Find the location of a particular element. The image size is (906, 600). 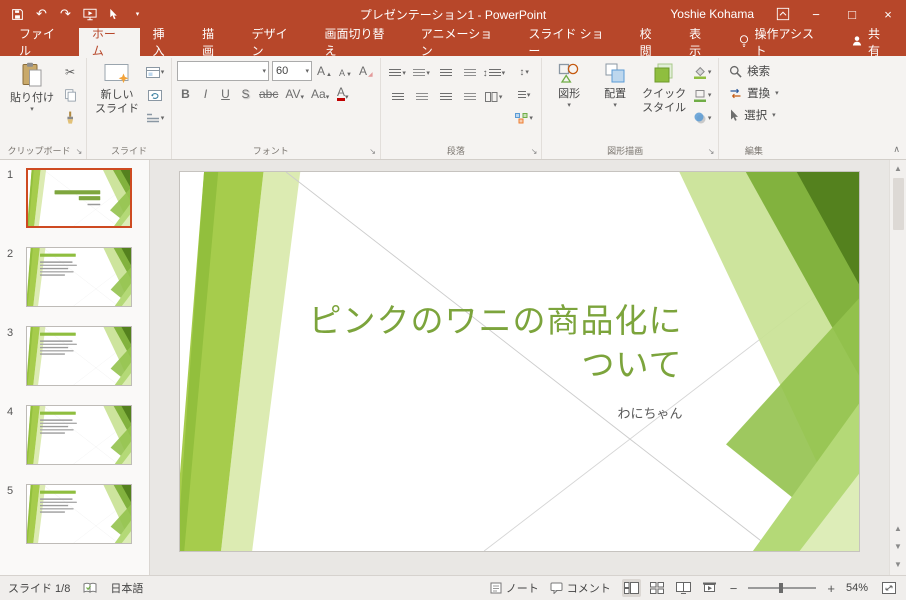

previous-slide-button: ▲ is located at coordinates (898, 529).